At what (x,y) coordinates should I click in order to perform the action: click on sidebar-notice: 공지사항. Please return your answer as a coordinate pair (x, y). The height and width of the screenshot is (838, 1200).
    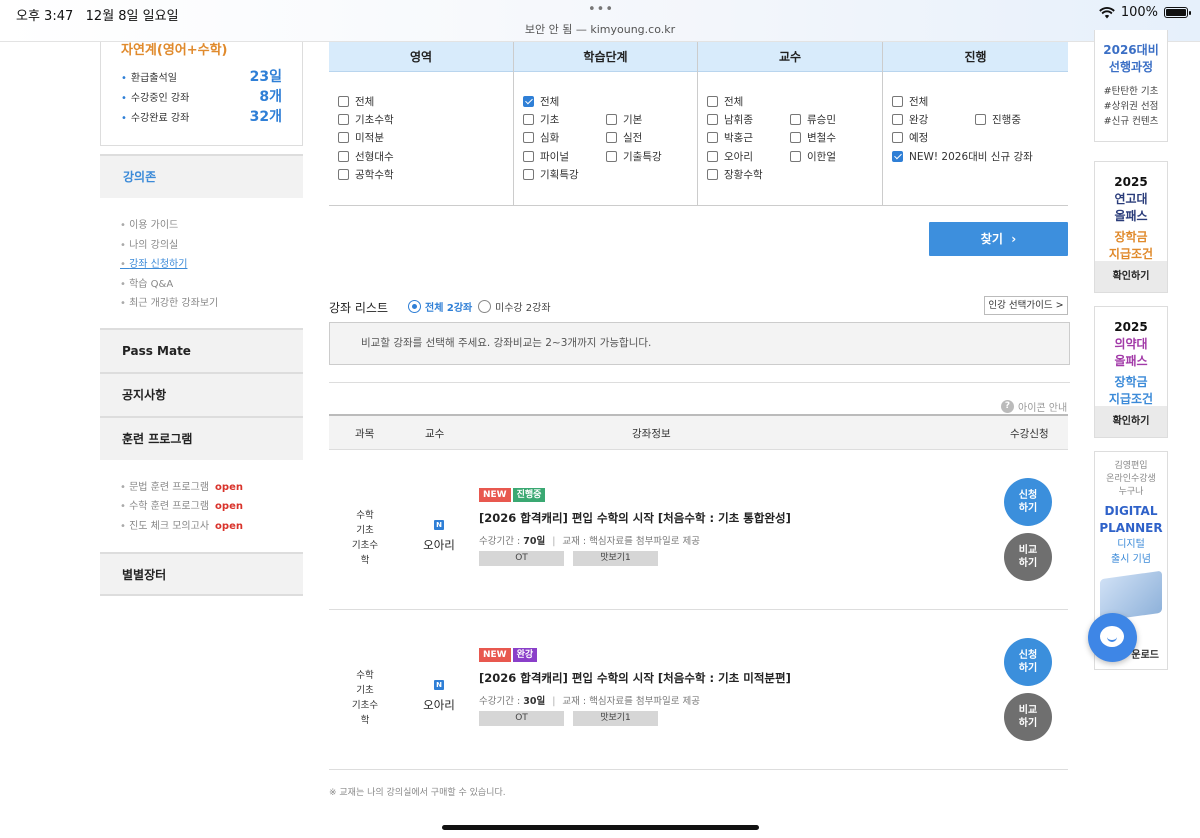
    Looking at the image, I should click on (201, 393).